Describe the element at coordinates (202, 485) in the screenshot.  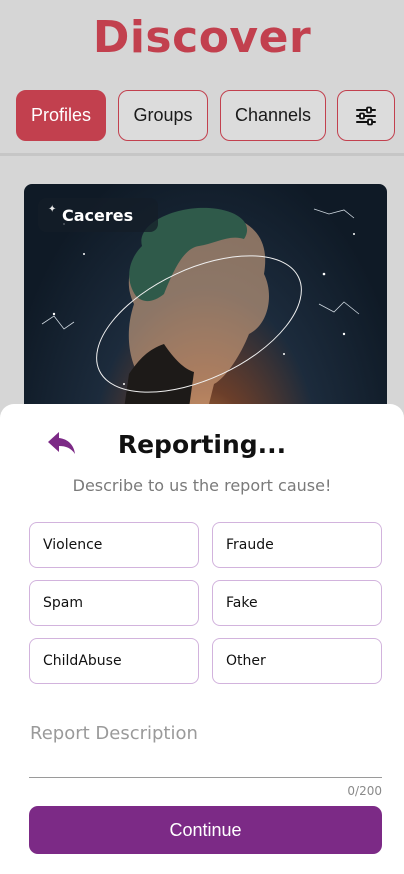
I see `report-subtitle: Describe to us the report cause!` at that location.